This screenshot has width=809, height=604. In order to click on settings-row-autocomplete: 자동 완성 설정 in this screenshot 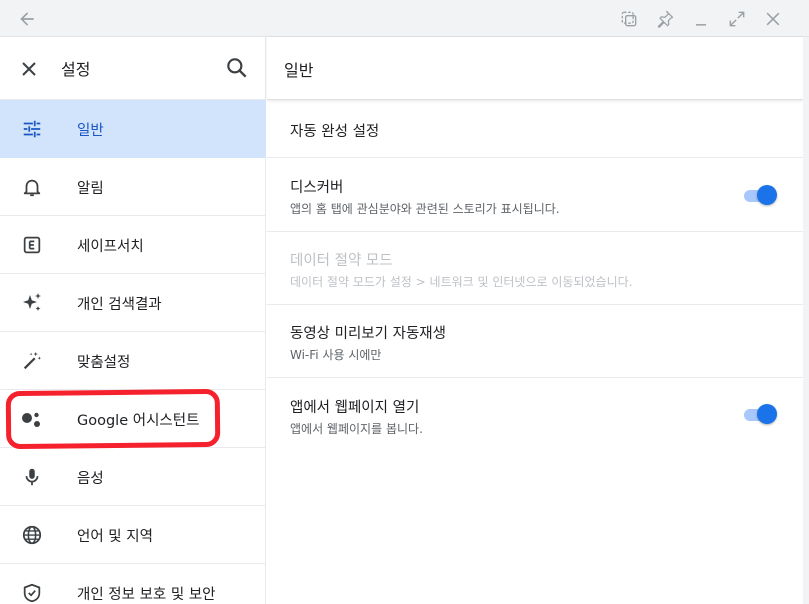, I will do `click(535, 129)`.